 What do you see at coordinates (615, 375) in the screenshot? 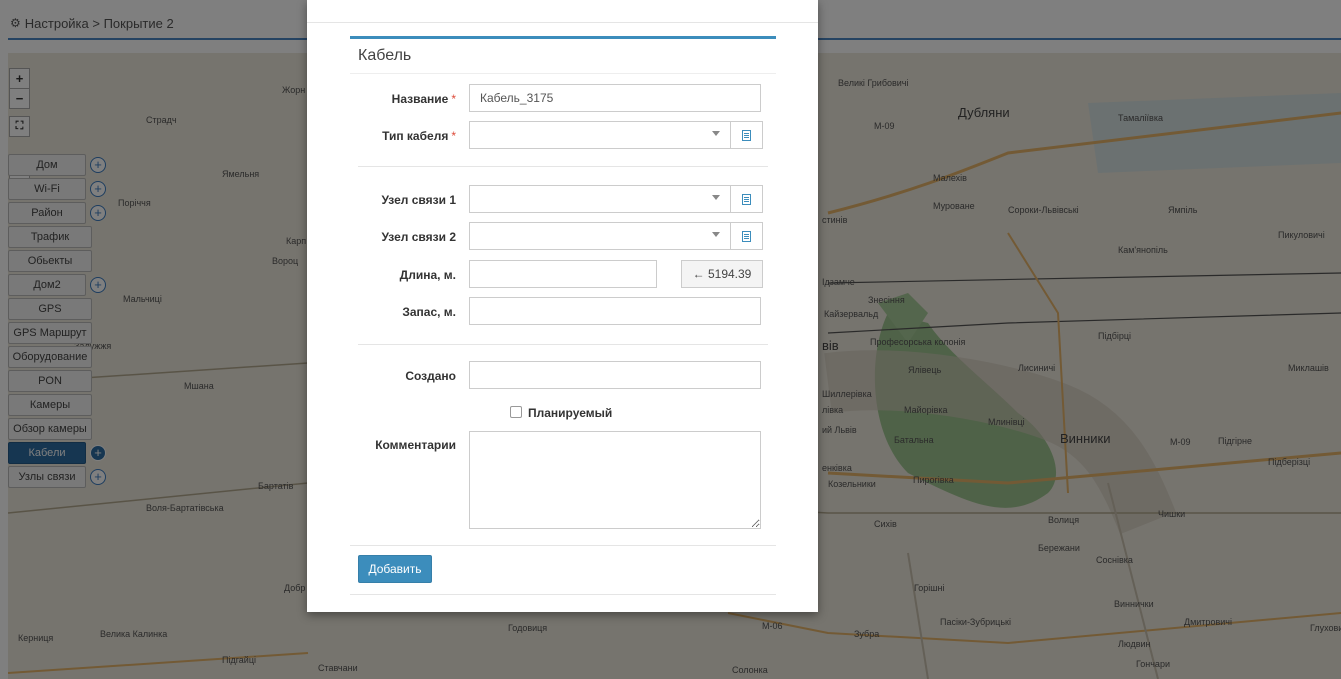
I see `created-input` at bounding box center [615, 375].